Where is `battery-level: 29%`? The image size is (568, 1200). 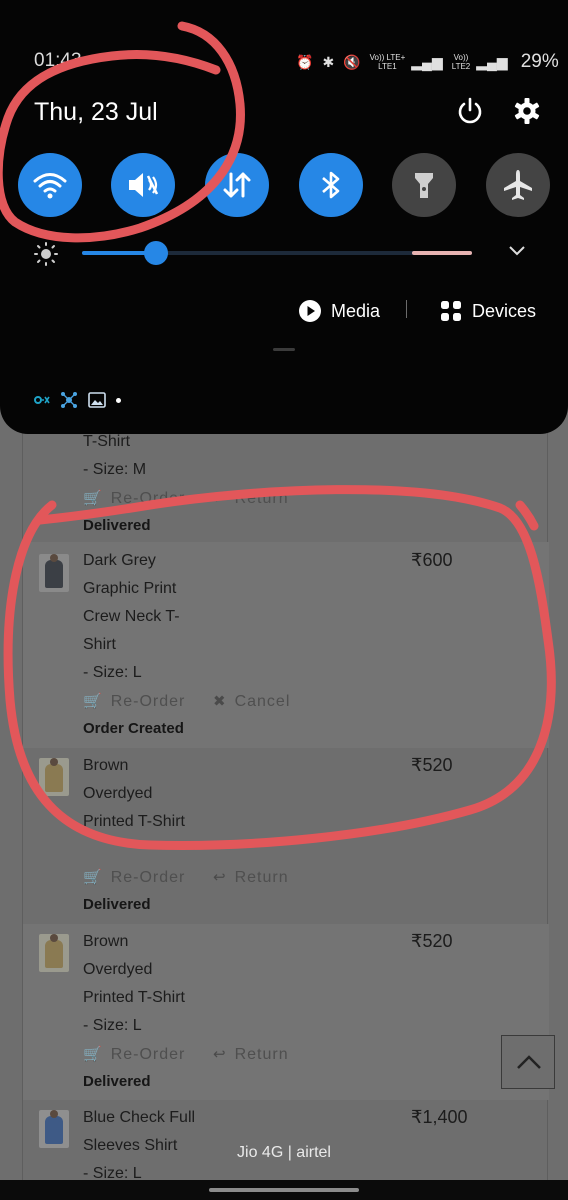 battery-level: 29% is located at coordinates (539, 61).